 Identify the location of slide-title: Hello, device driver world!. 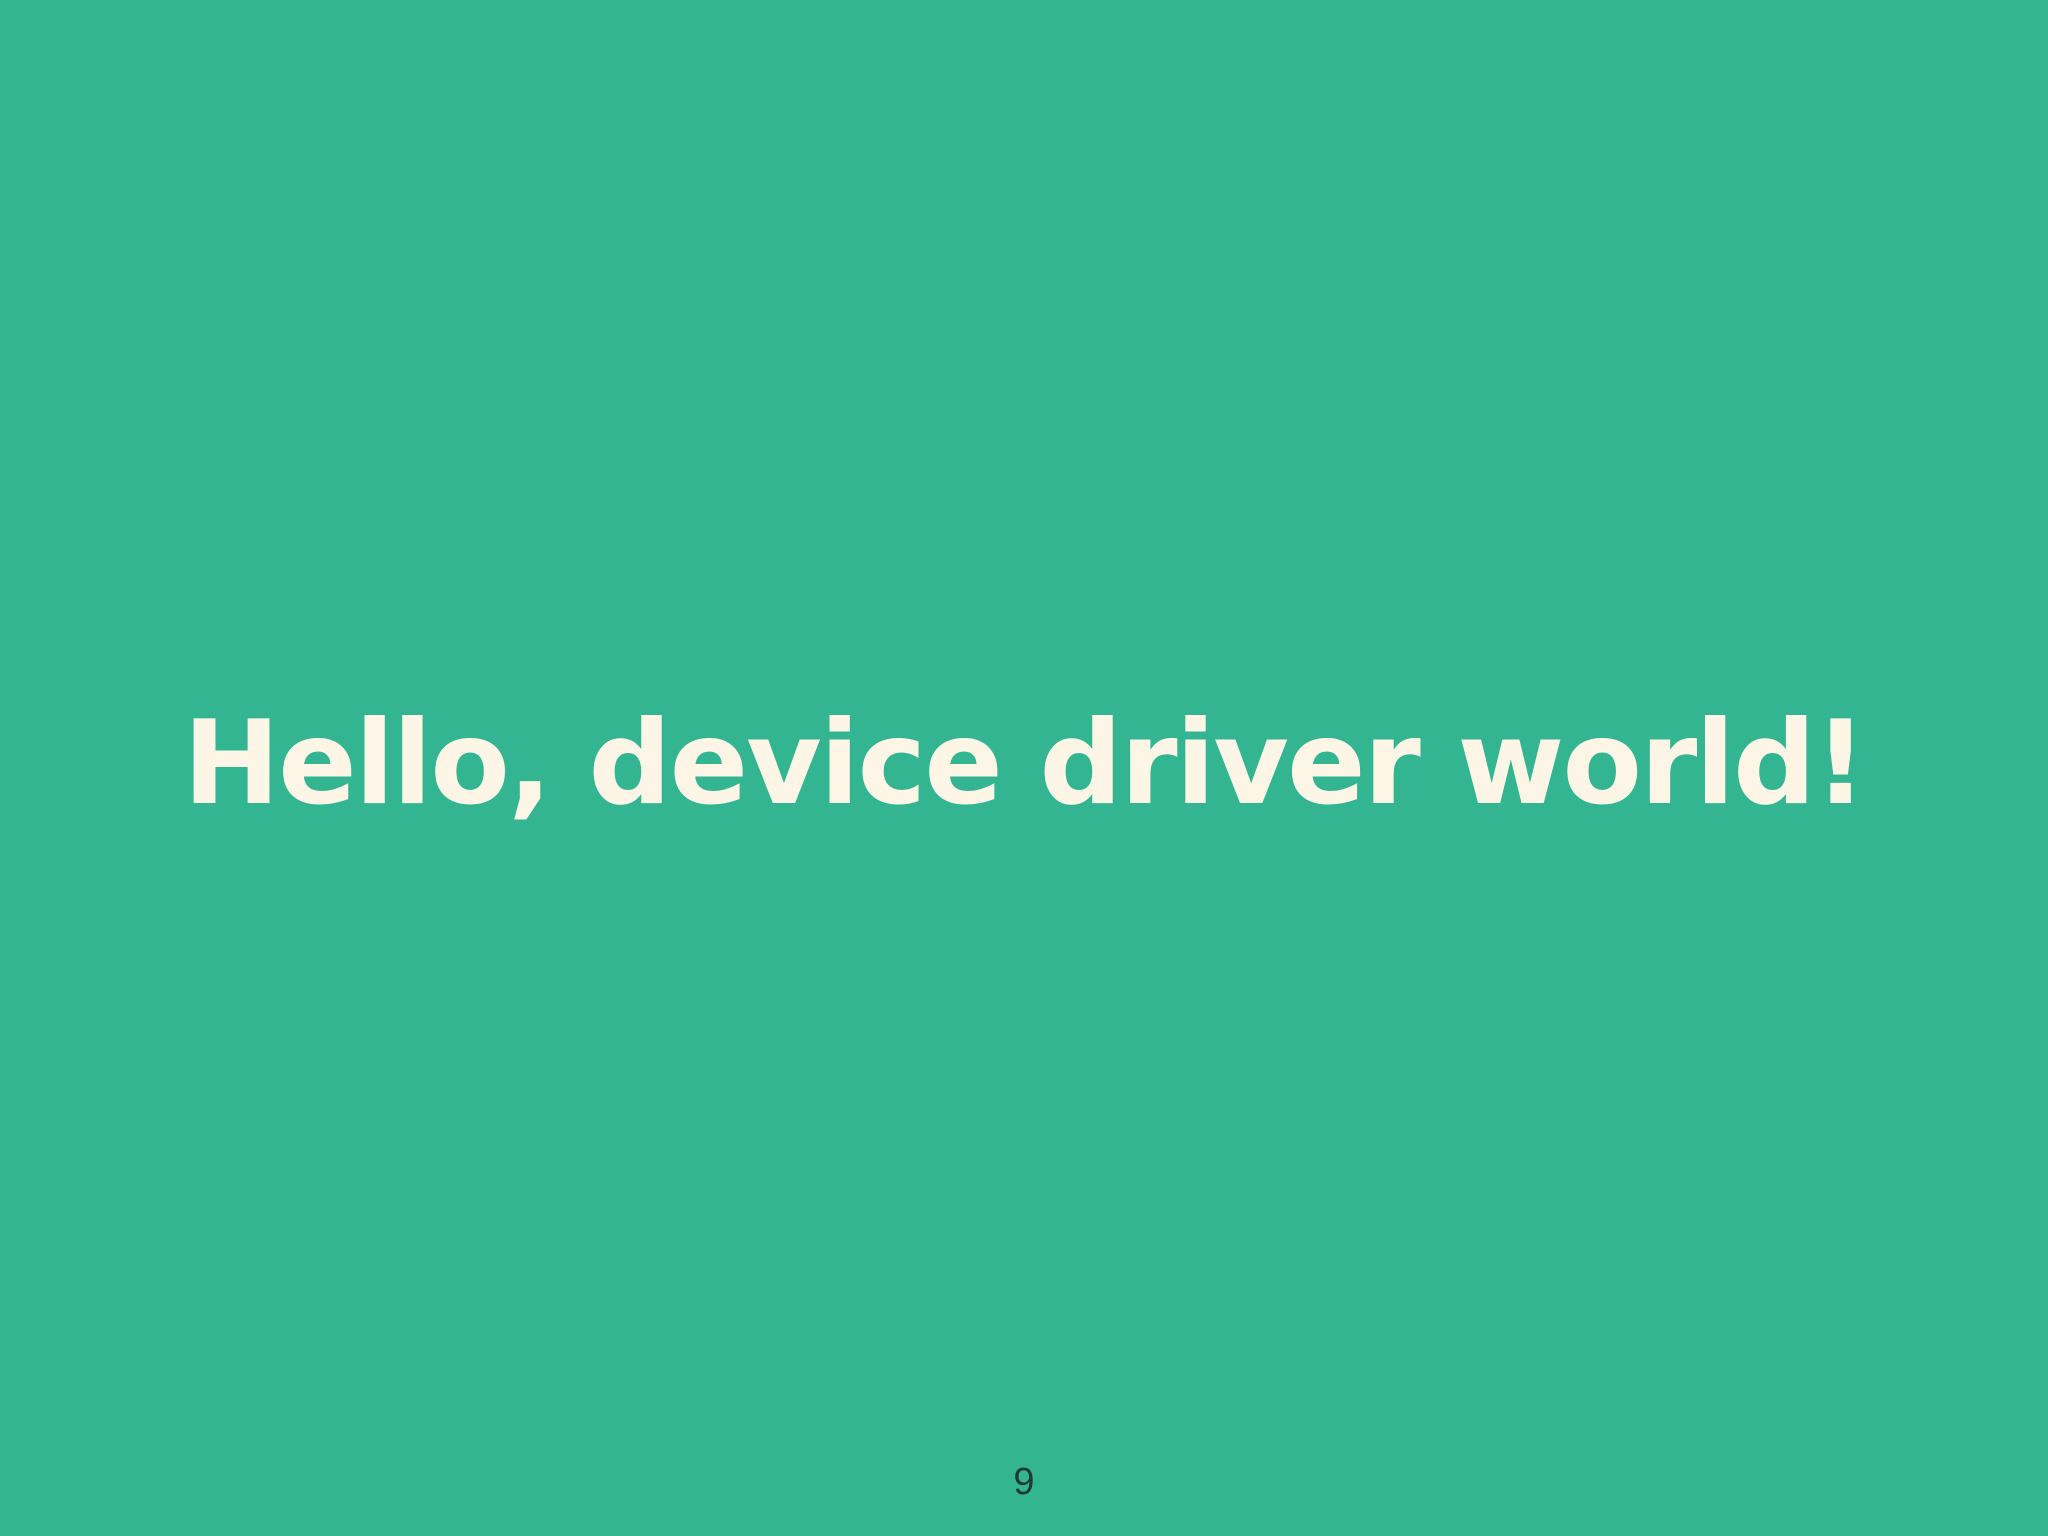
(1025, 763).